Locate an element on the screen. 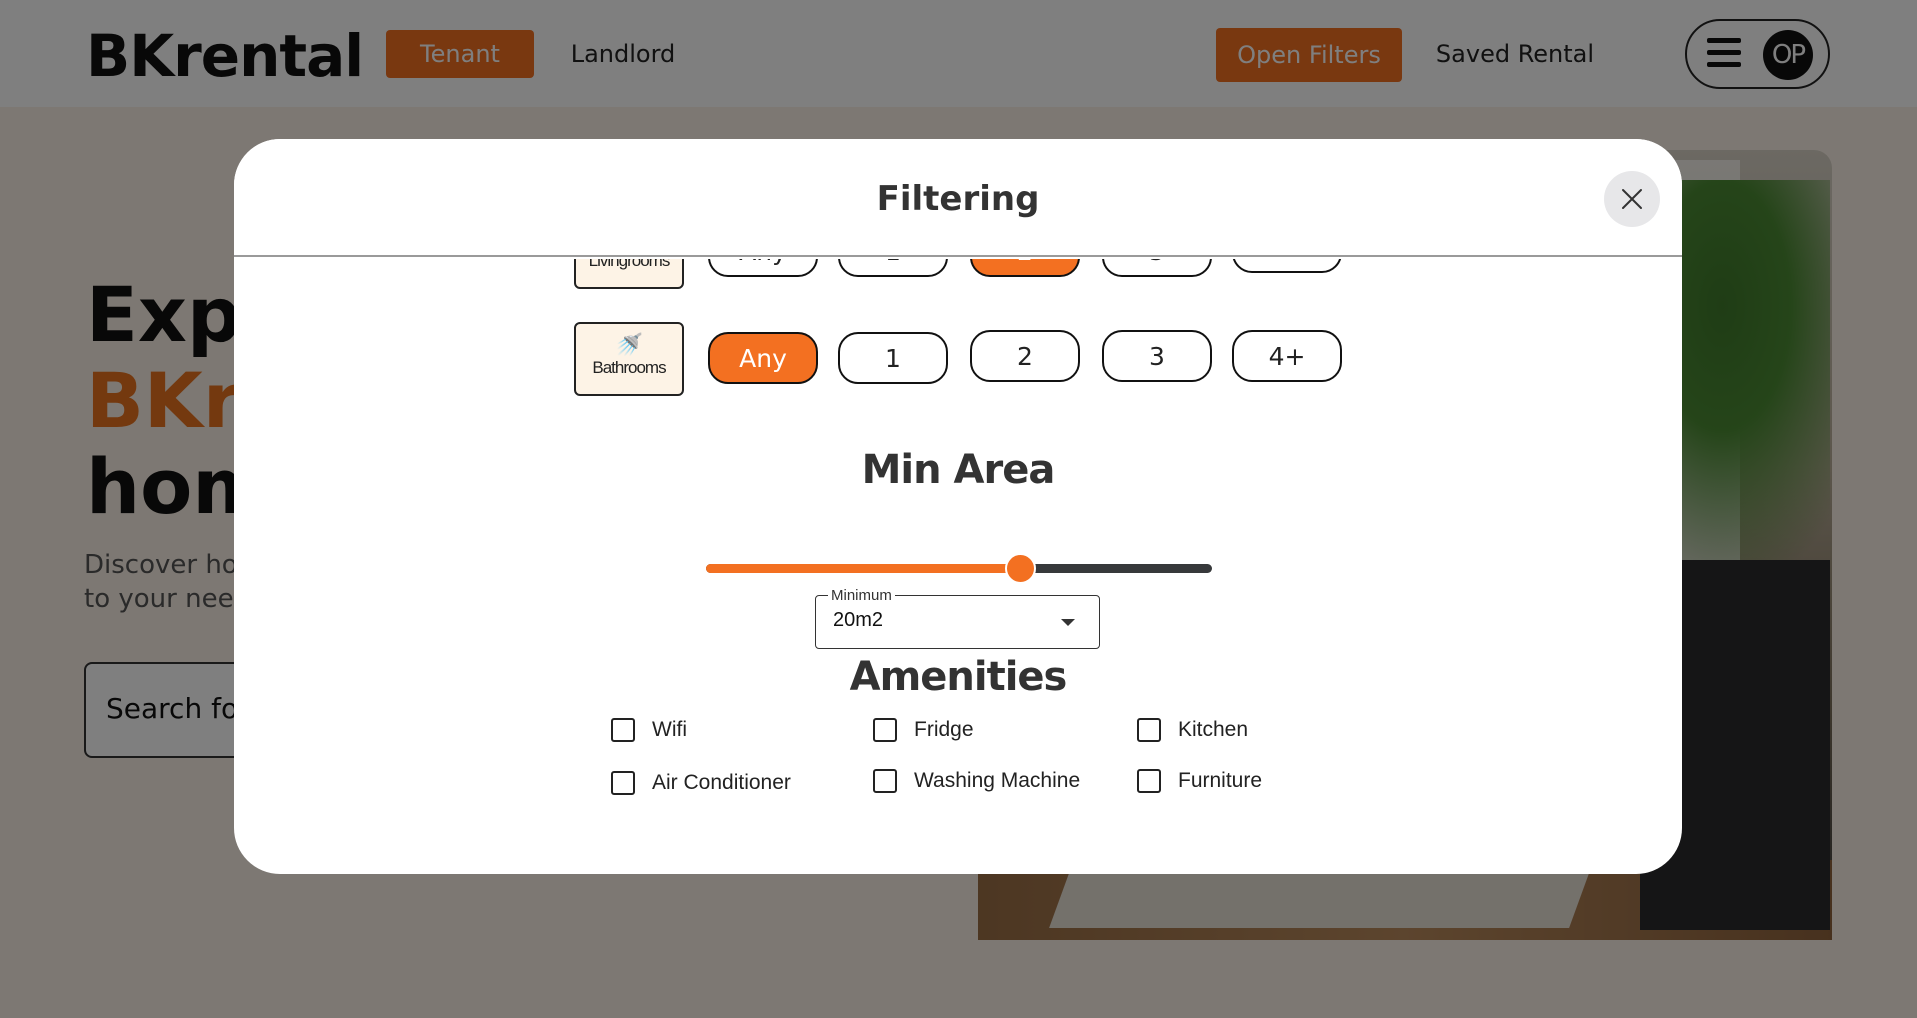 The image size is (1917, 1018). livingrooms-option-4plus: 4+ is located at coordinates (1287, 266).